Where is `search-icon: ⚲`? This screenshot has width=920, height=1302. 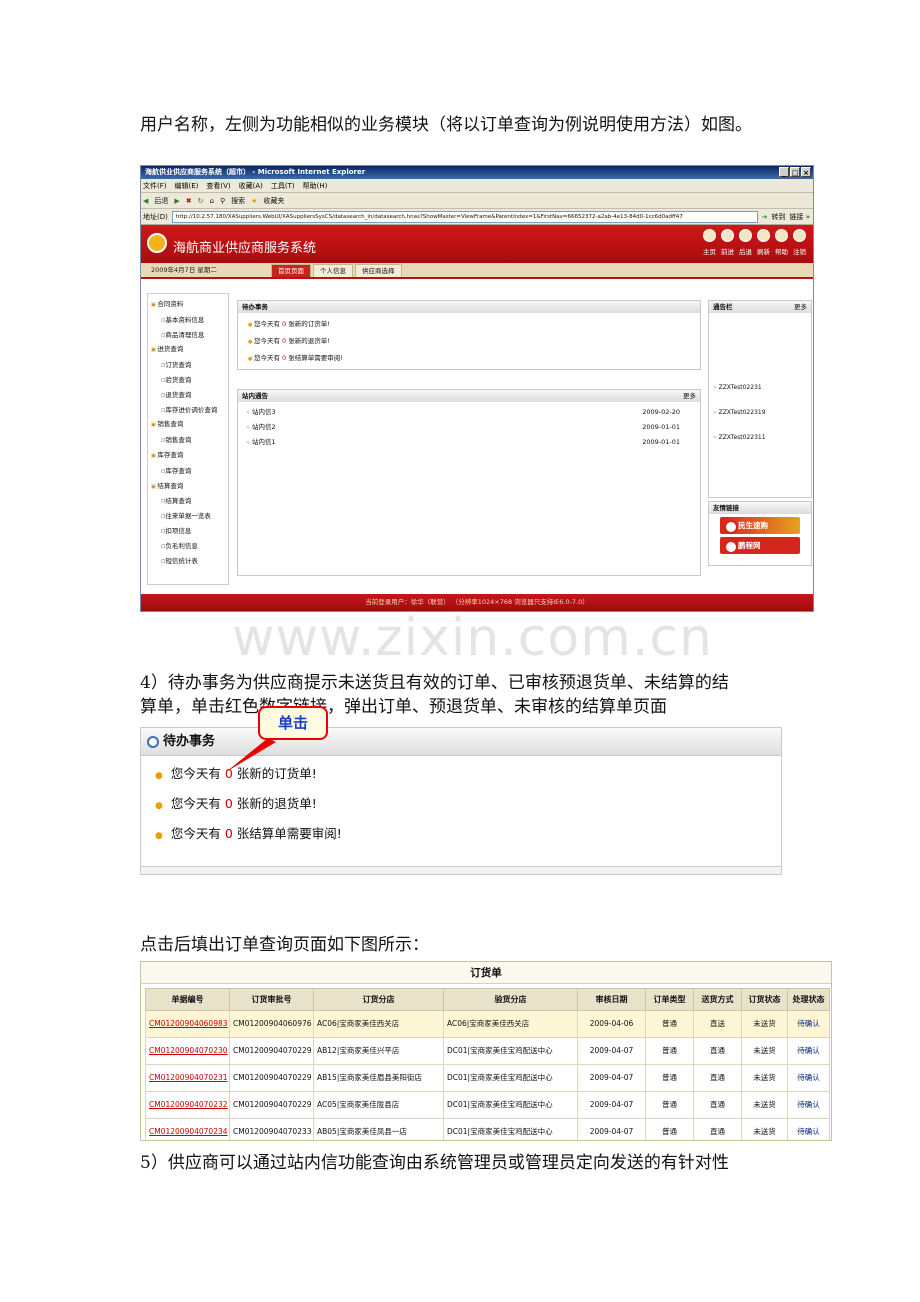
search-icon: ⚲ is located at coordinates (222, 201).